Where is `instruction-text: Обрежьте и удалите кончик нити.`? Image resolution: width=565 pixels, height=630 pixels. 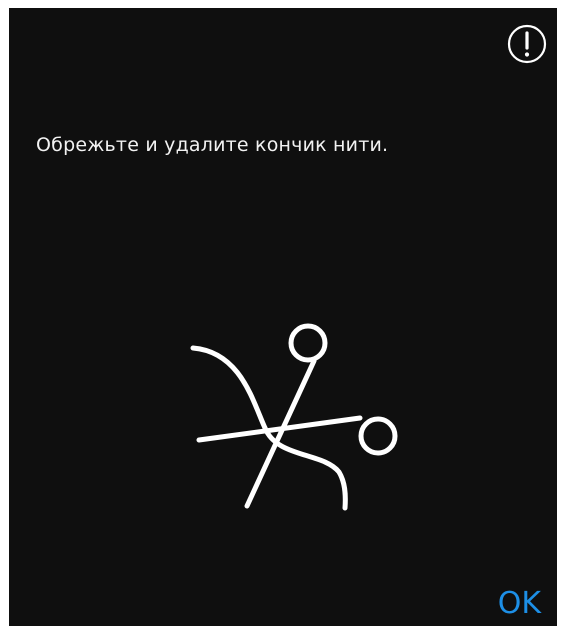 instruction-text: Обрежьте и удалите кончик нити. is located at coordinates (212, 145).